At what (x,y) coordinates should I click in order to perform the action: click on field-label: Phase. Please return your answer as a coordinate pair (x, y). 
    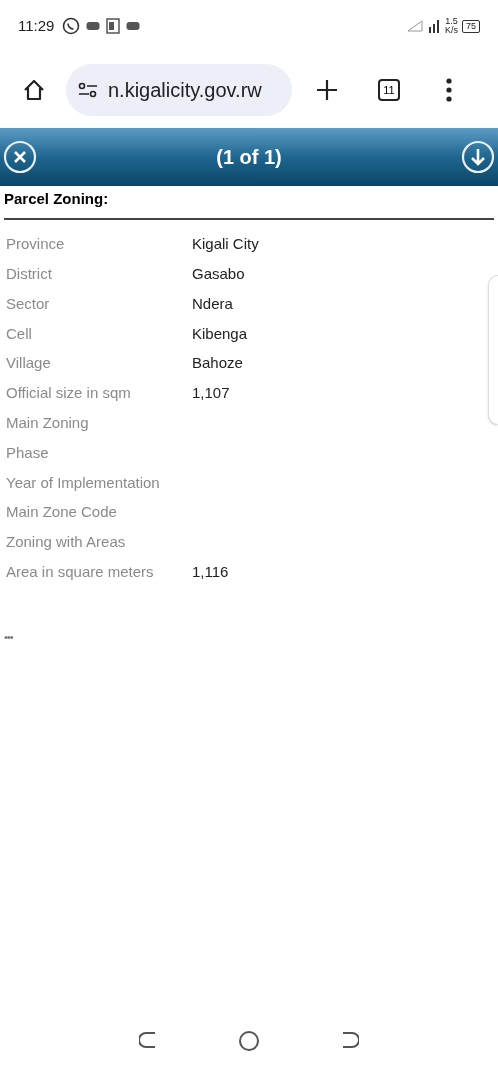
    Looking at the image, I should click on (28, 452).